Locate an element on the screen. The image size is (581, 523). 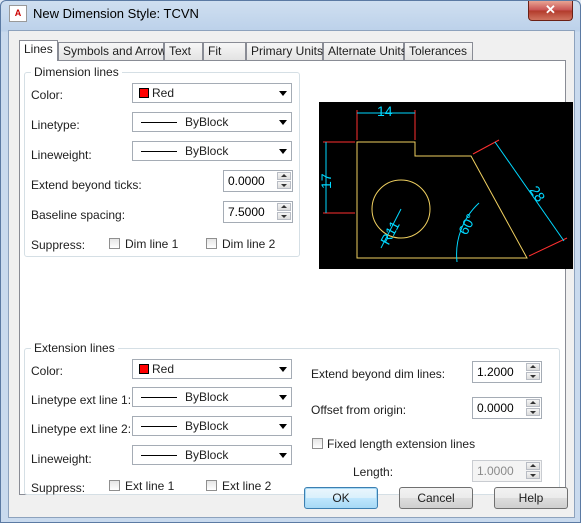
tab-primary-units: Primary Units is located at coordinates (284, 51).